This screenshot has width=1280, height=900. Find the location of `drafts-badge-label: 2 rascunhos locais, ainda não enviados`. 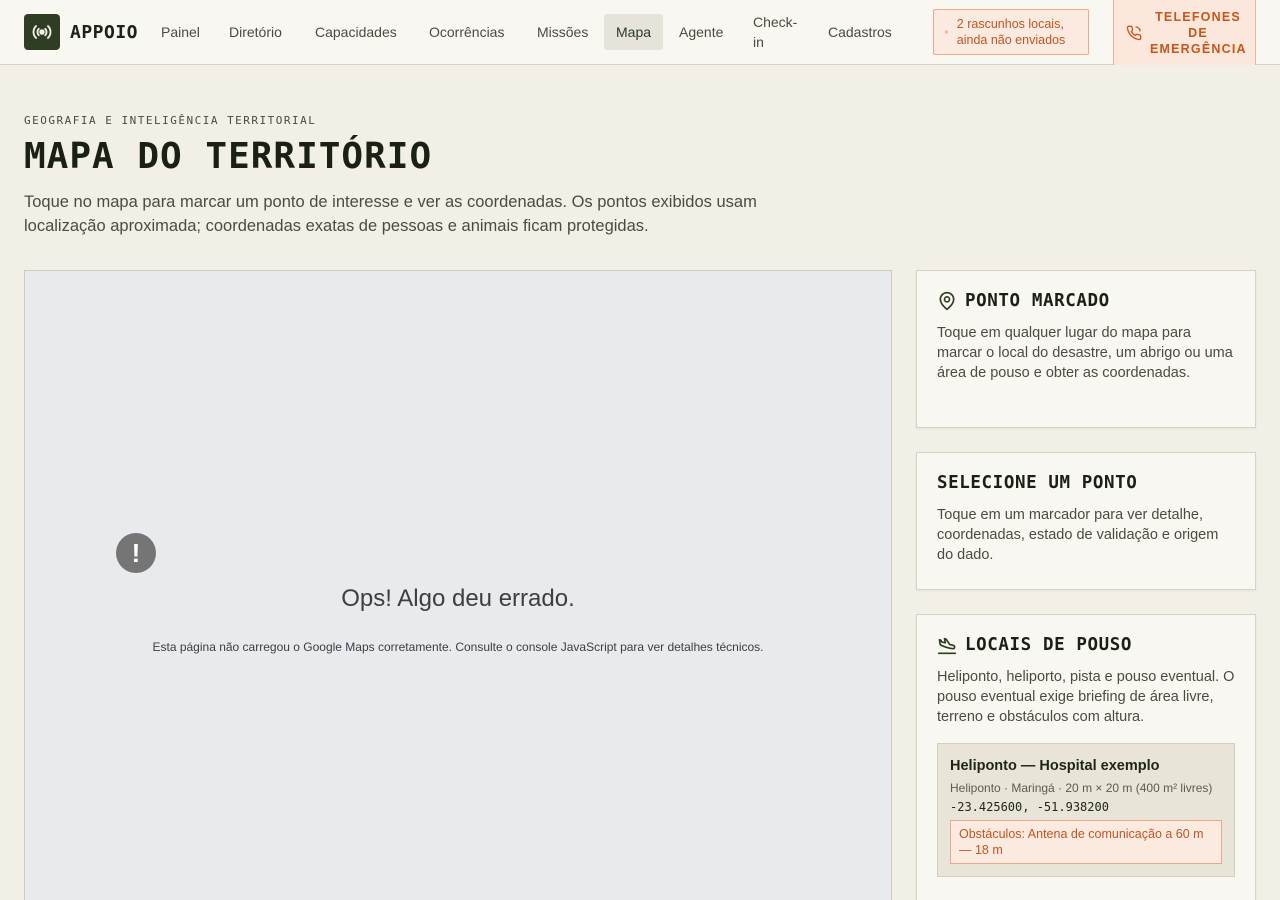

drafts-badge-label: 2 rascunhos locais, ainda não enviados is located at coordinates (1011, 32).